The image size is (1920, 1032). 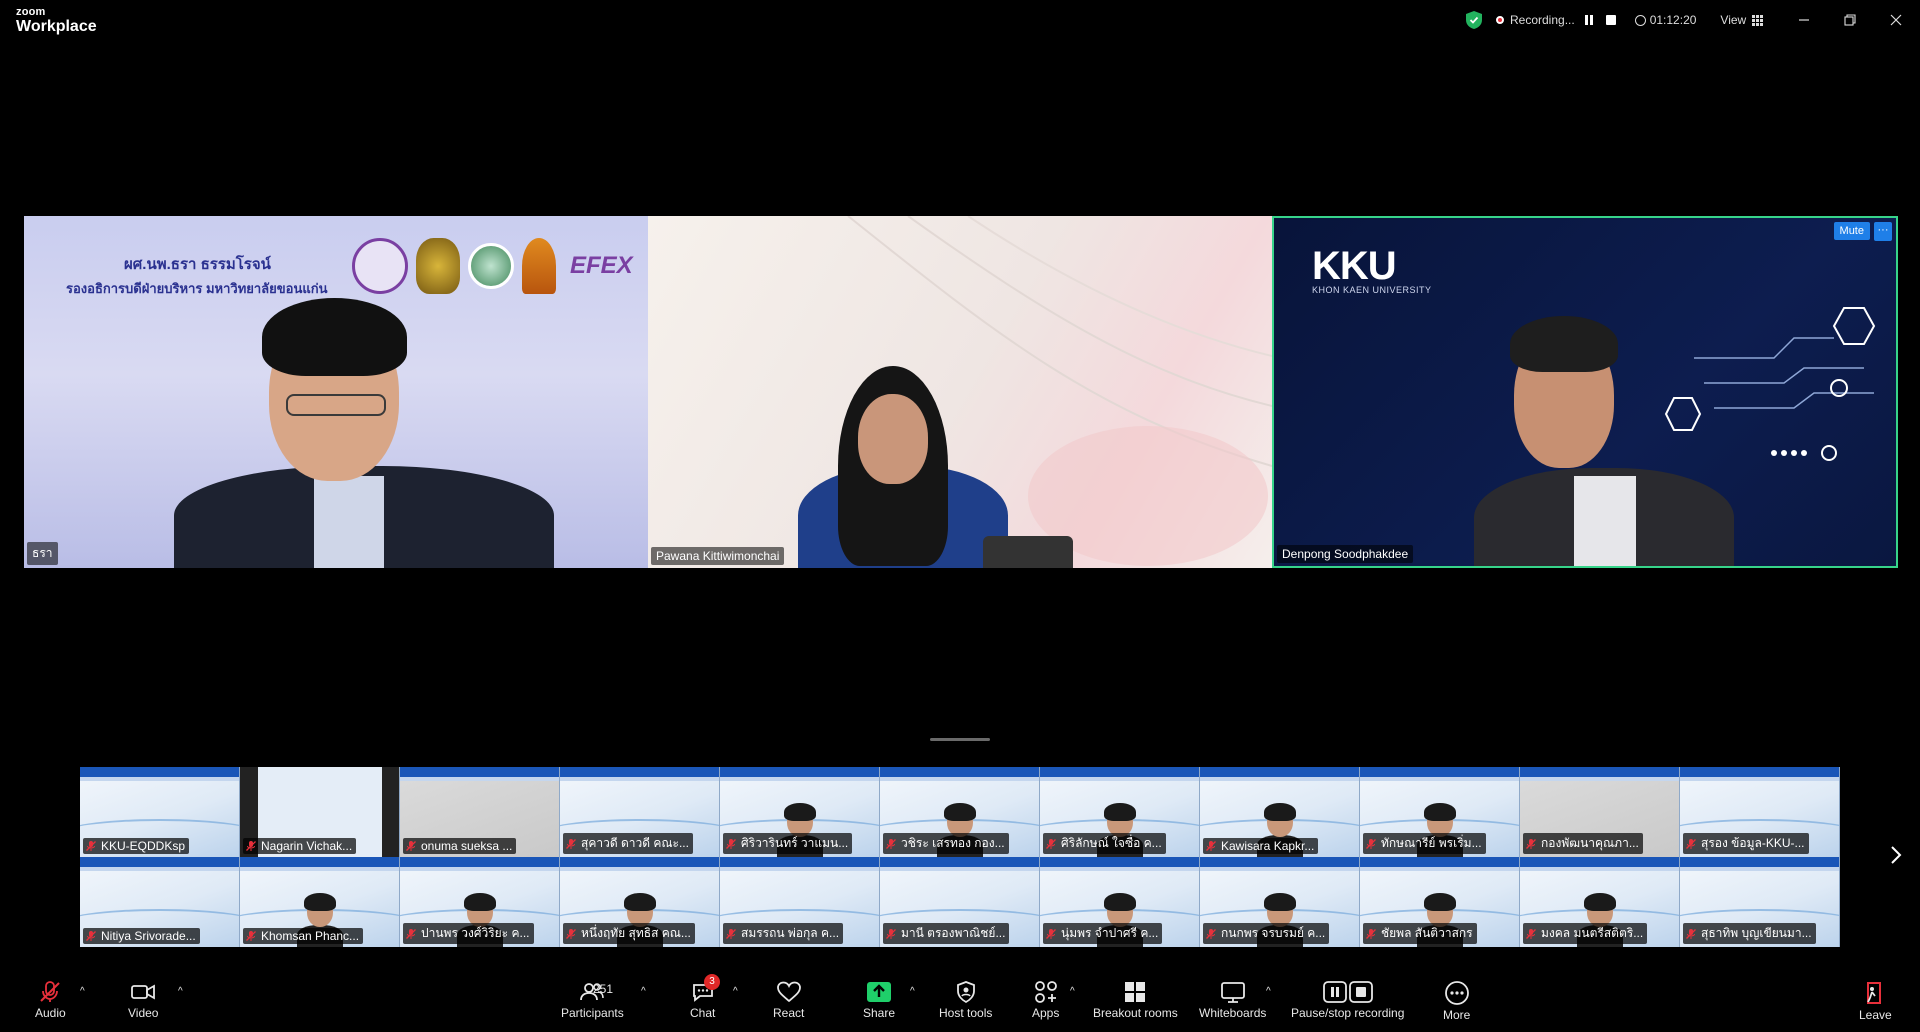 What do you see at coordinates (643, 991) in the screenshot?
I see `participants-options-caret: ^` at bounding box center [643, 991].